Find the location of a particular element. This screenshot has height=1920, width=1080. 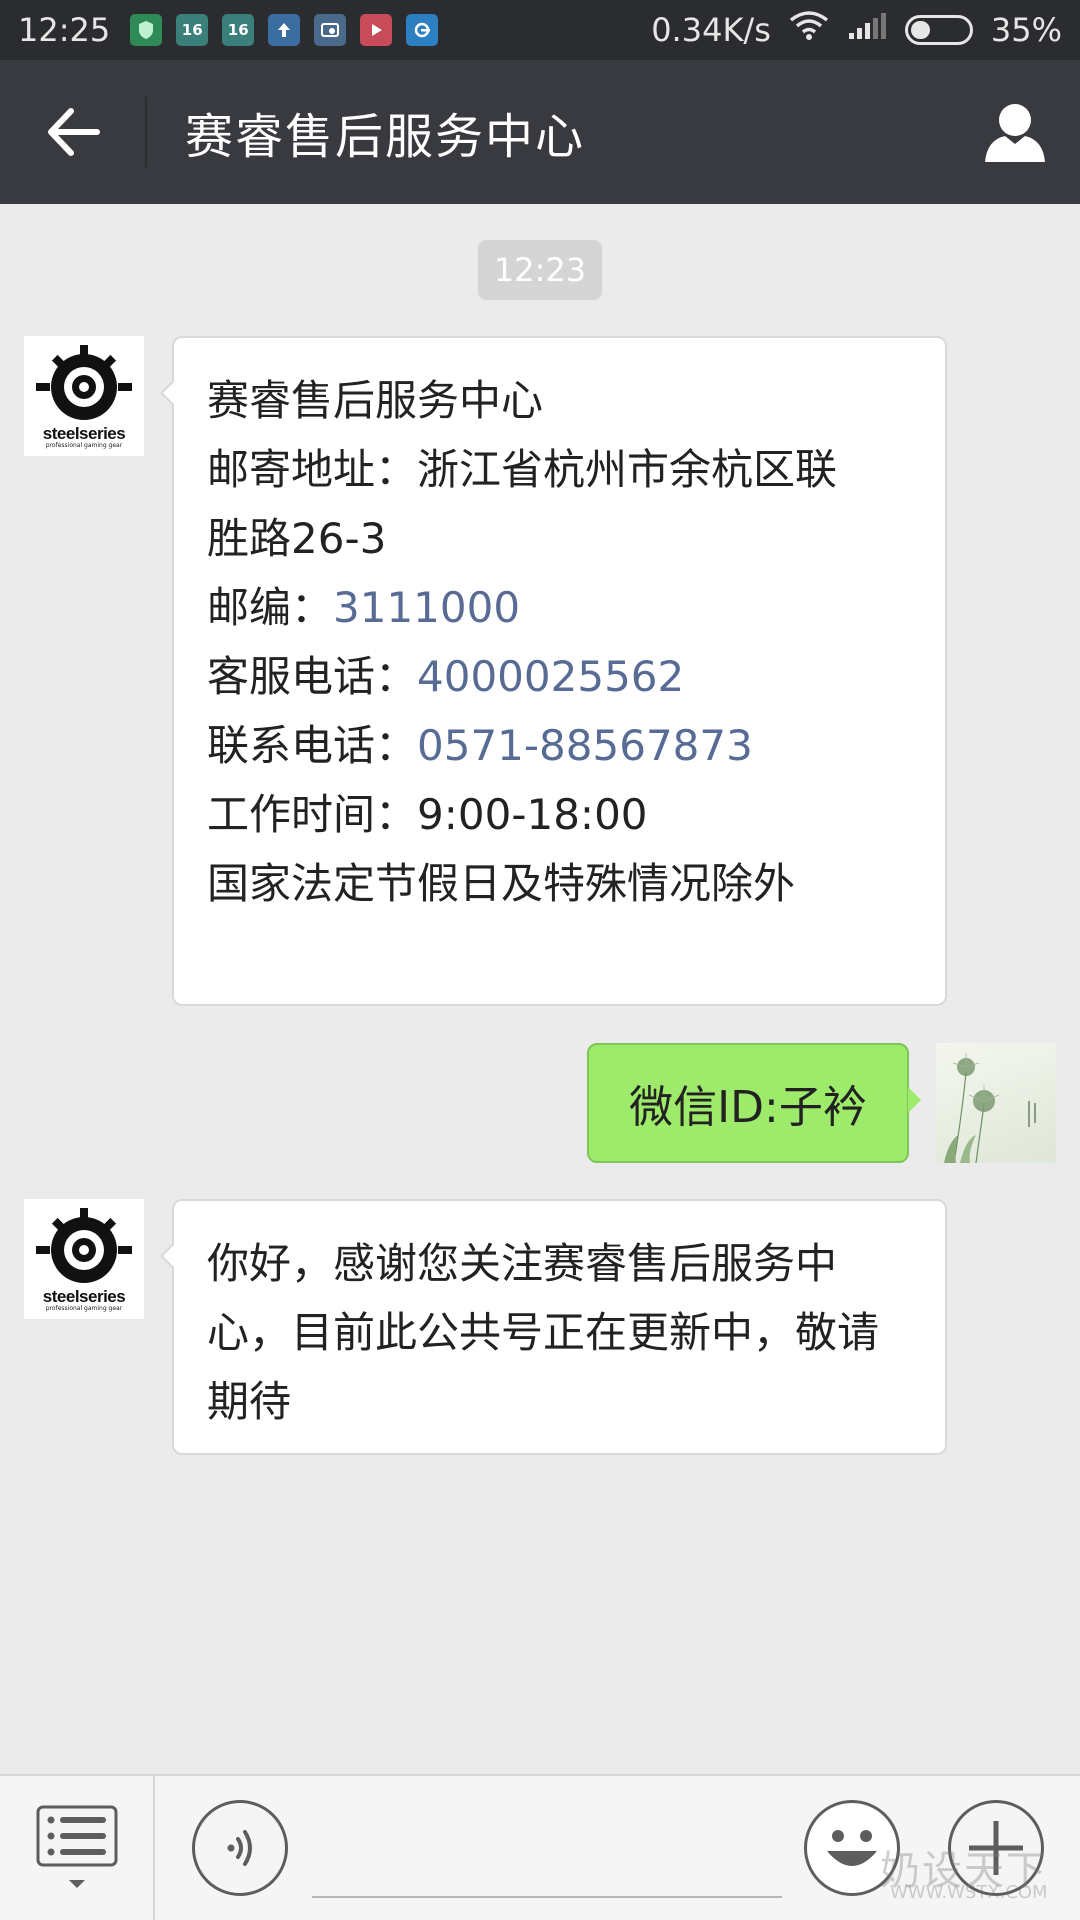

security-shield-icon is located at coordinates (146, 30).